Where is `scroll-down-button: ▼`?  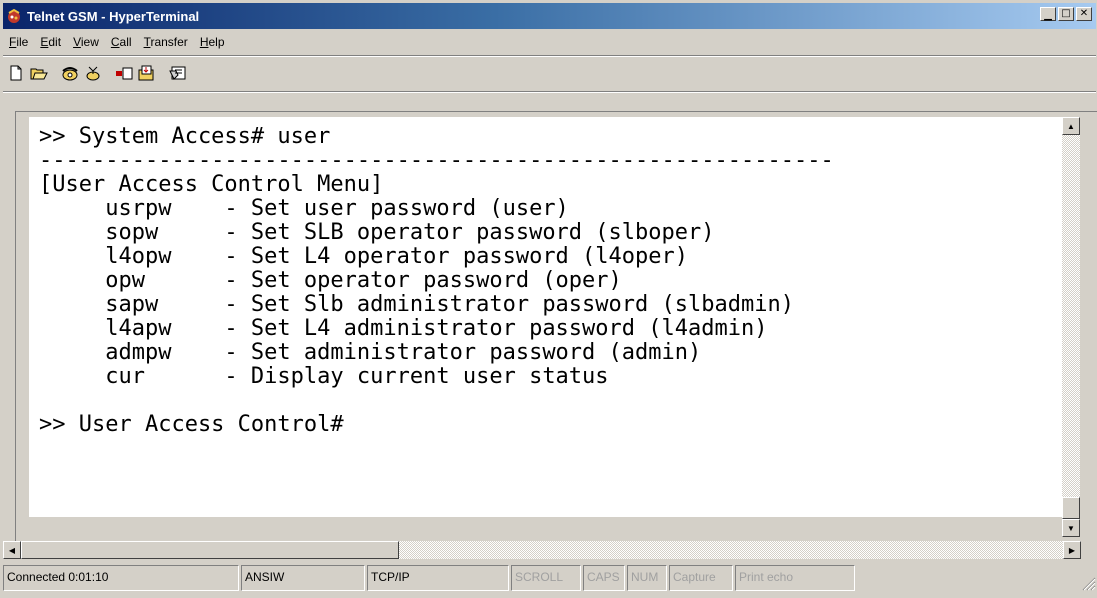
scroll-down-button: ▼ is located at coordinates (1071, 528).